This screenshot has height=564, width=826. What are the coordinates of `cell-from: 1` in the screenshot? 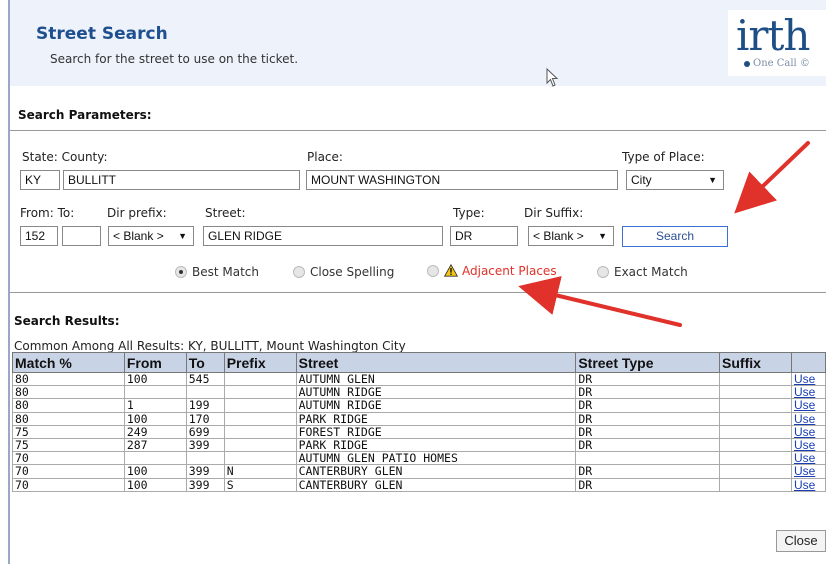 It's located at (155, 405).